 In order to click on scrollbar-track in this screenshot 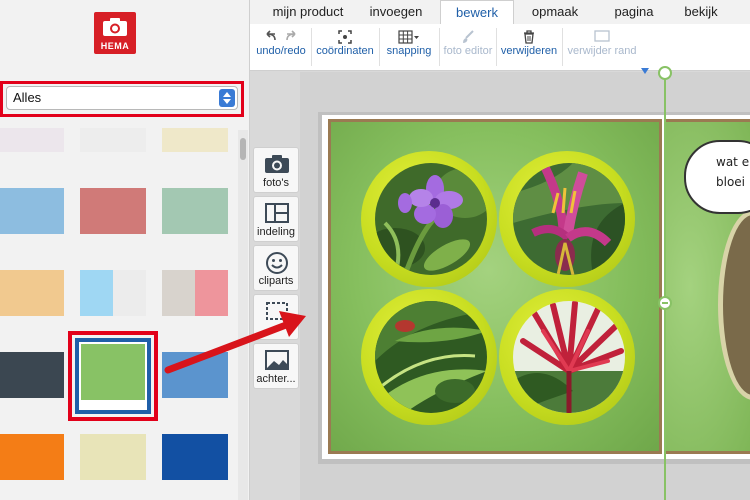, I will do `click(243, 315)`.